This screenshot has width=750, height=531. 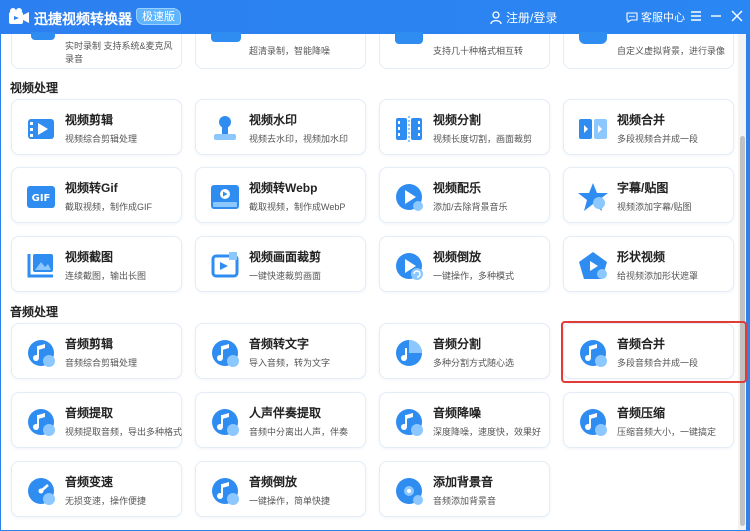 I want to click on video-card: 形状视频给视频添加形状遮罩, so click(x=648, y=264).